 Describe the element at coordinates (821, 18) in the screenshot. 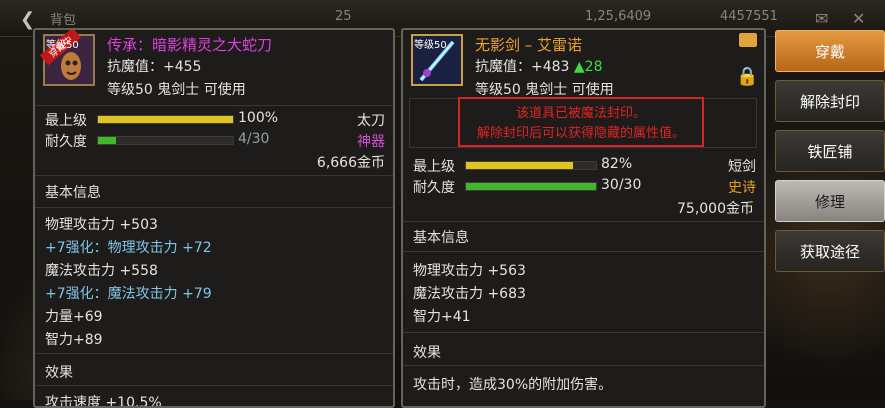

I see `mail-icon: ✉` at that location.